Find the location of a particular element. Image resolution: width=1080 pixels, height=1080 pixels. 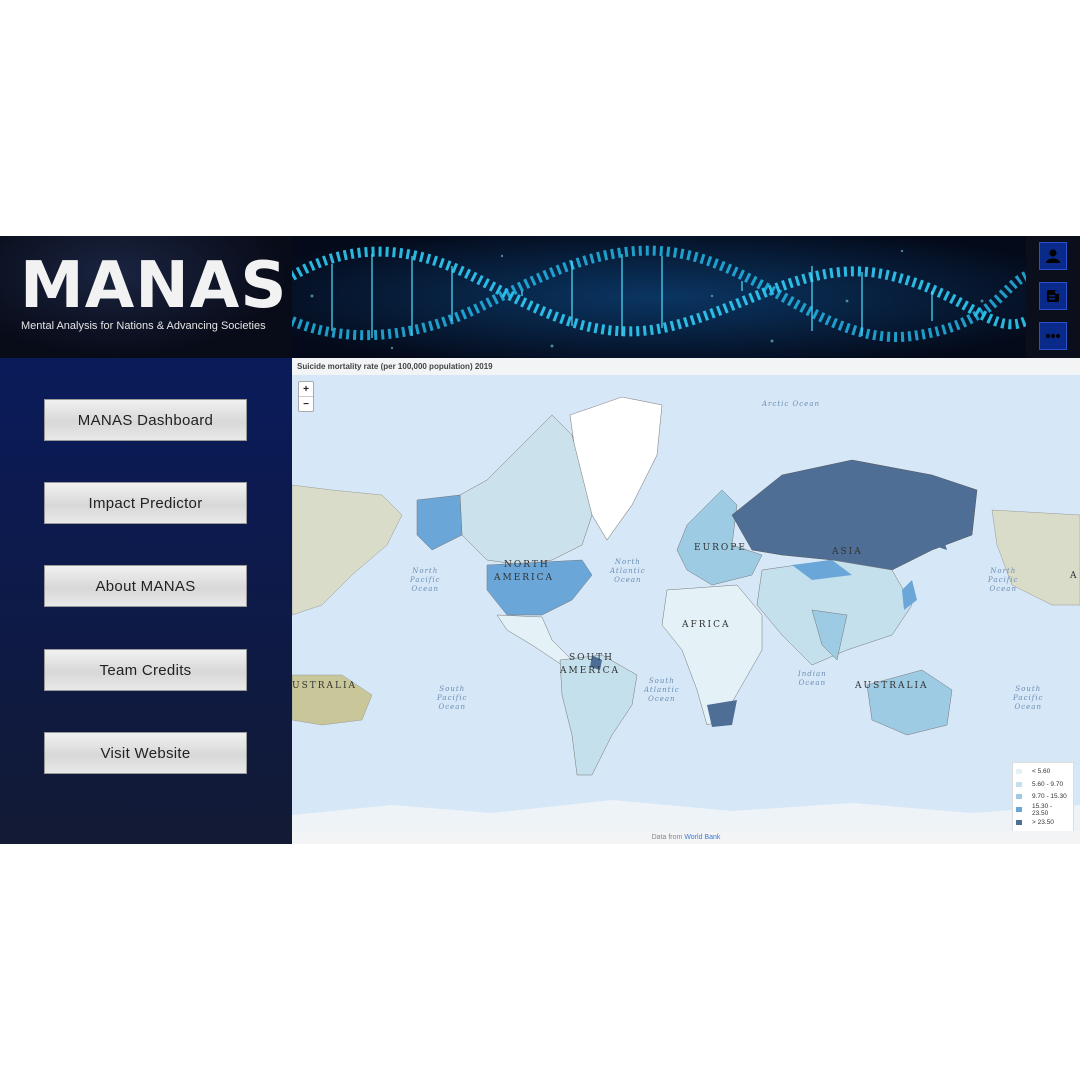

credit-text: Data from is located at coordinates (668, 837).